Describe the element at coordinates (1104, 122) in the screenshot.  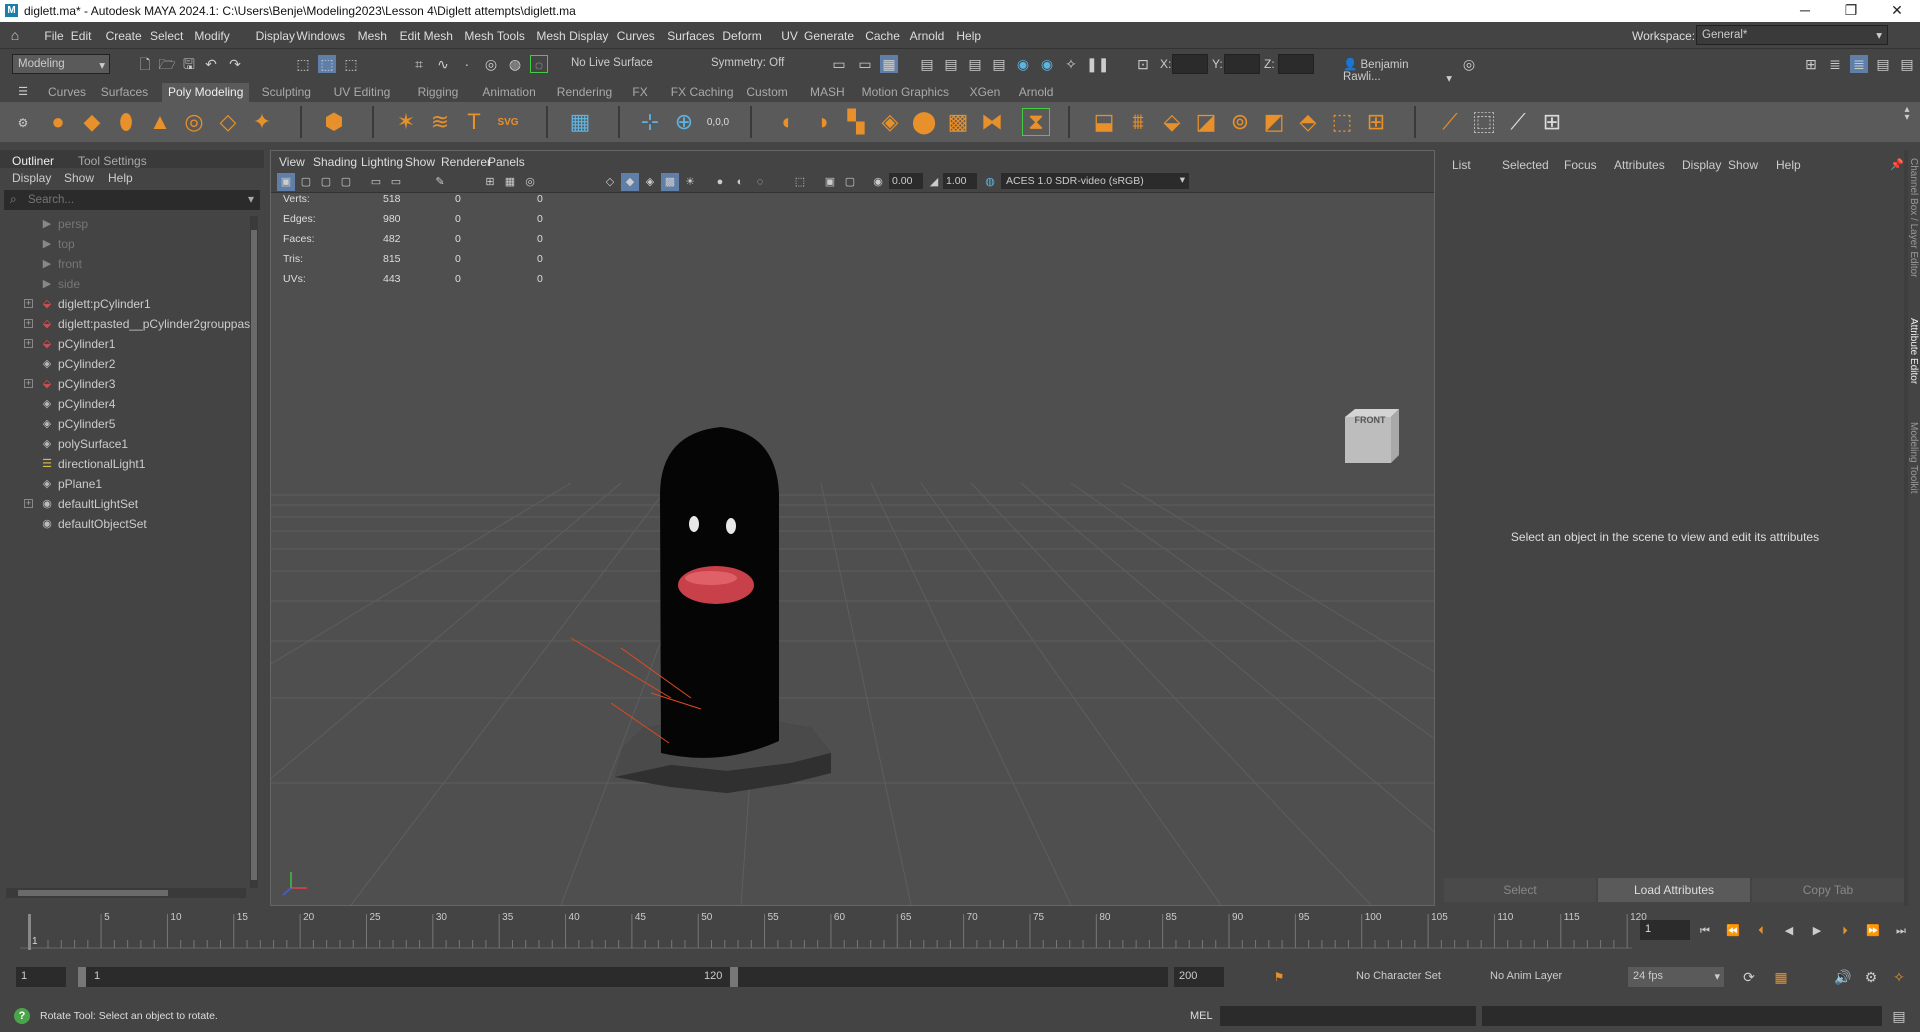
I see `extrude-icon: ⬓` at that location.